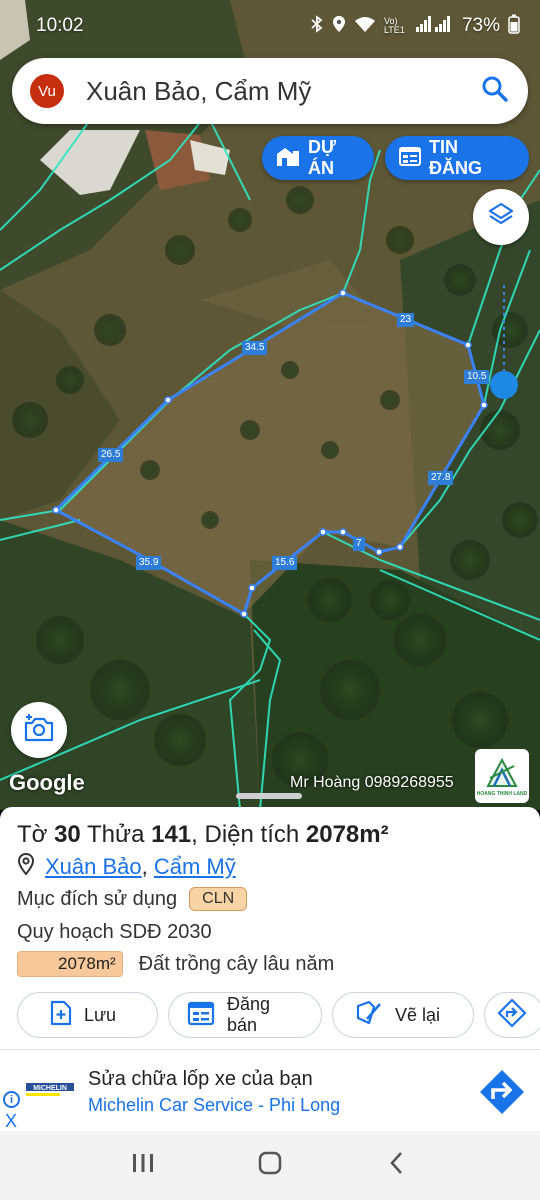 This screenshot has height=1200, width=540. I want to click on segment-length-label: 7, so click(359, 544).